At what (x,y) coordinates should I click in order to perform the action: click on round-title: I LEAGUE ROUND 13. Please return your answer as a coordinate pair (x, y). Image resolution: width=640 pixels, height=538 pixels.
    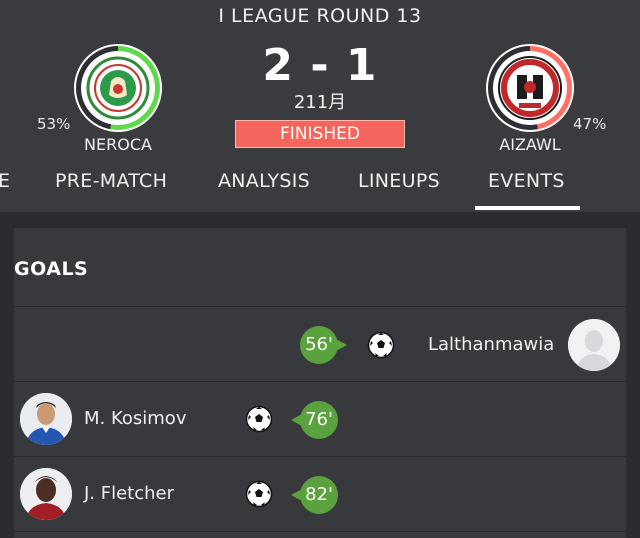
    Looking at the image, I should click on (320, 16).